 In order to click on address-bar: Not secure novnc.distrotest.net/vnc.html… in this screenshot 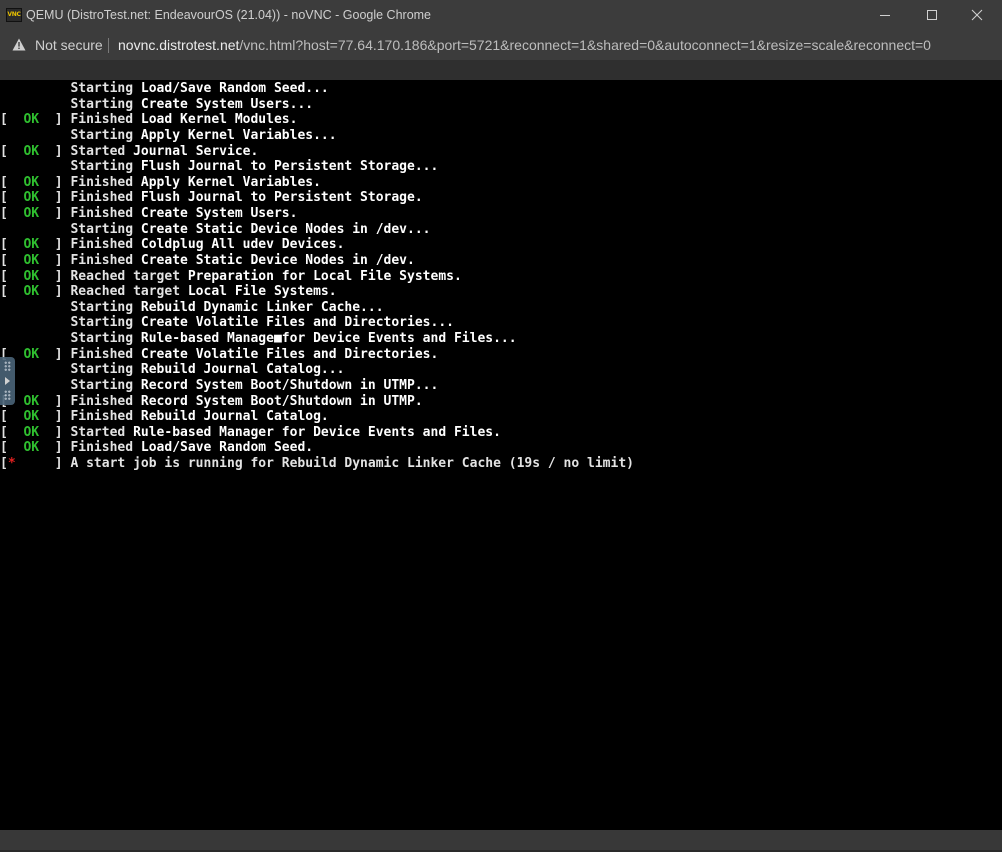, I will do `click(501, 45)`.